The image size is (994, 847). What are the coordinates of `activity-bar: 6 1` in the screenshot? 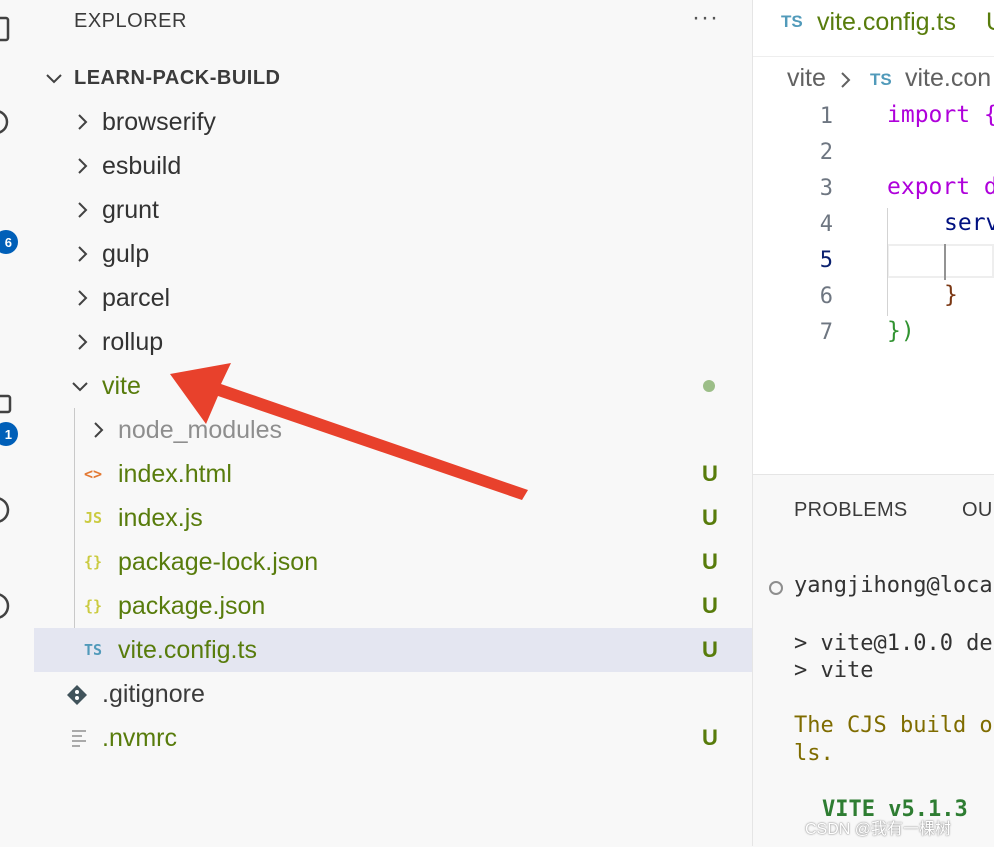 It's located at (17, 423).